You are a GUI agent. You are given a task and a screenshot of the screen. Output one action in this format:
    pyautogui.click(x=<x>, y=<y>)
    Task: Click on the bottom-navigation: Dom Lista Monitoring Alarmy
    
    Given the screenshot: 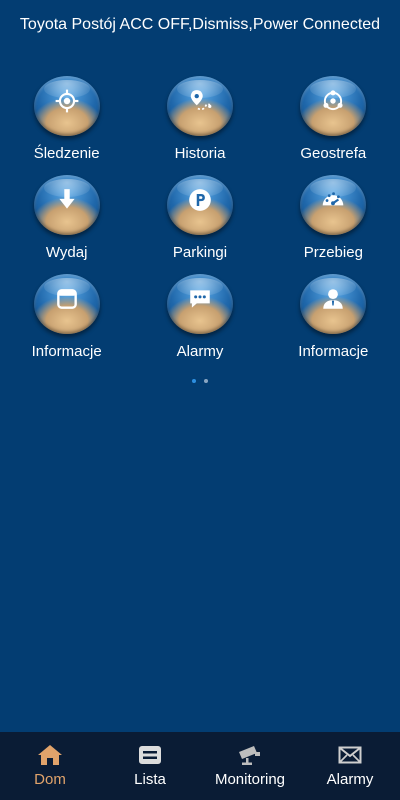 What is the action you would take?
    pyautogui.click(x=200, y=766)
    